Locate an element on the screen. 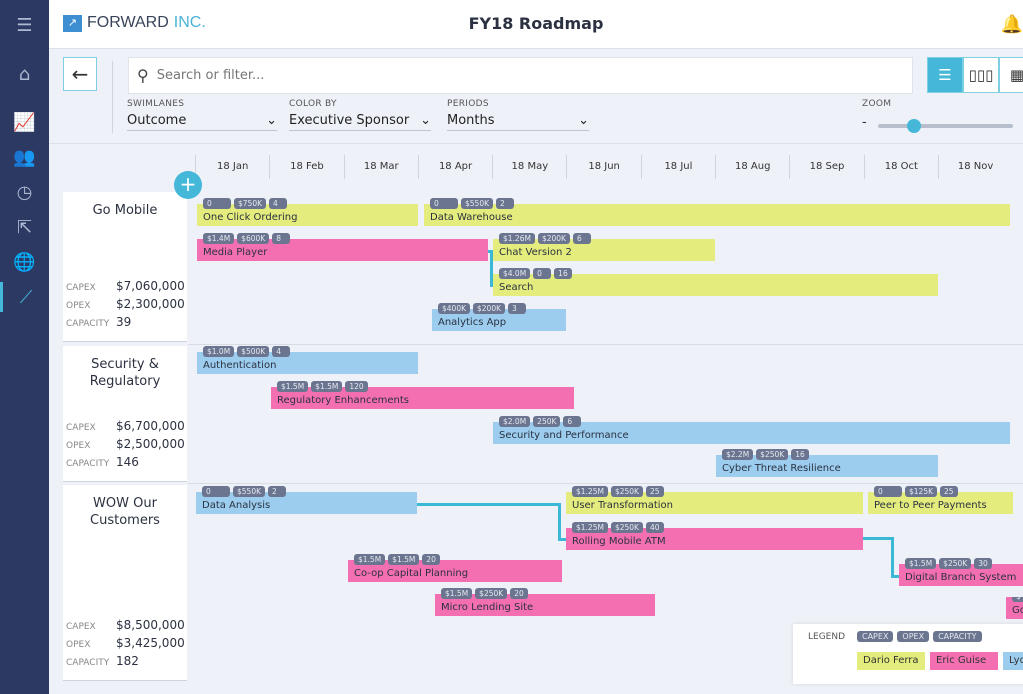 This screenshot has width=1023, height=694. capacity-badge: 120 is located at coordinates (356, 386).